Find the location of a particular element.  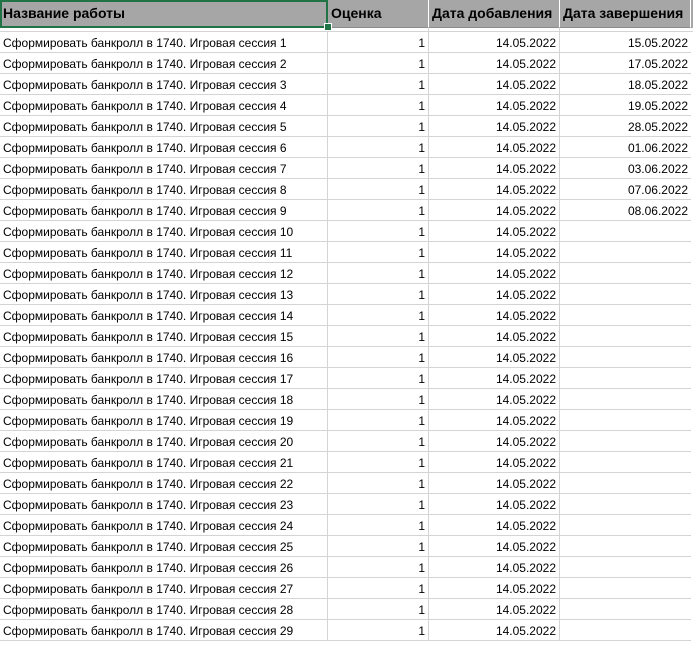

cell-date-completed: 03.06.2022 is located at coordinates (625, 168).